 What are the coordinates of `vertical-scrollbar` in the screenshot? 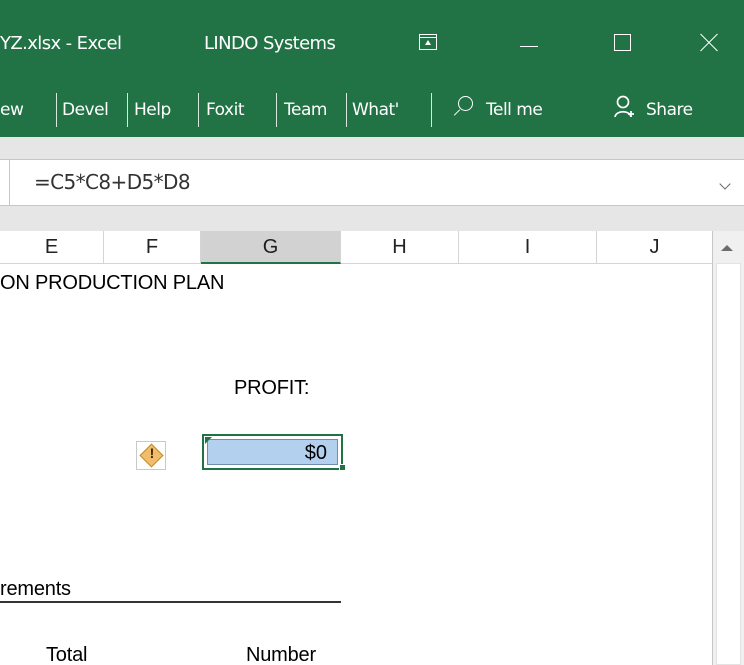 It's located at (728, 448).